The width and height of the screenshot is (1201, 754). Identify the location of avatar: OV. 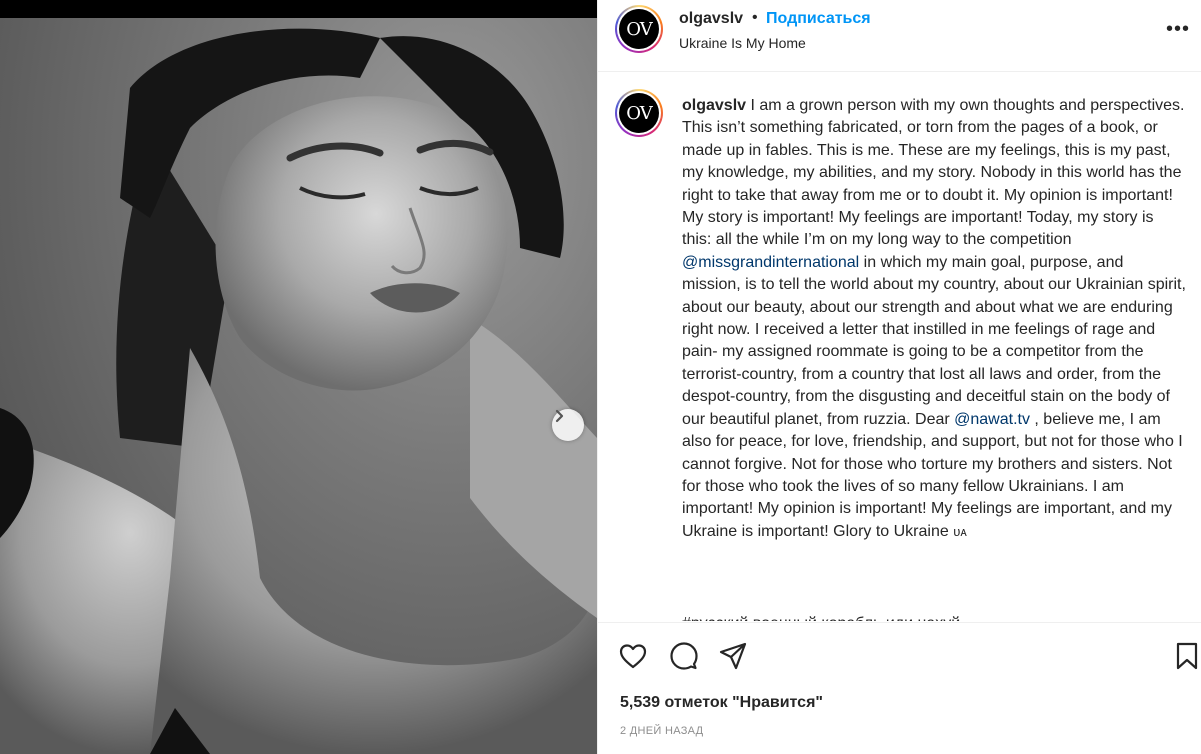
(639, 29).